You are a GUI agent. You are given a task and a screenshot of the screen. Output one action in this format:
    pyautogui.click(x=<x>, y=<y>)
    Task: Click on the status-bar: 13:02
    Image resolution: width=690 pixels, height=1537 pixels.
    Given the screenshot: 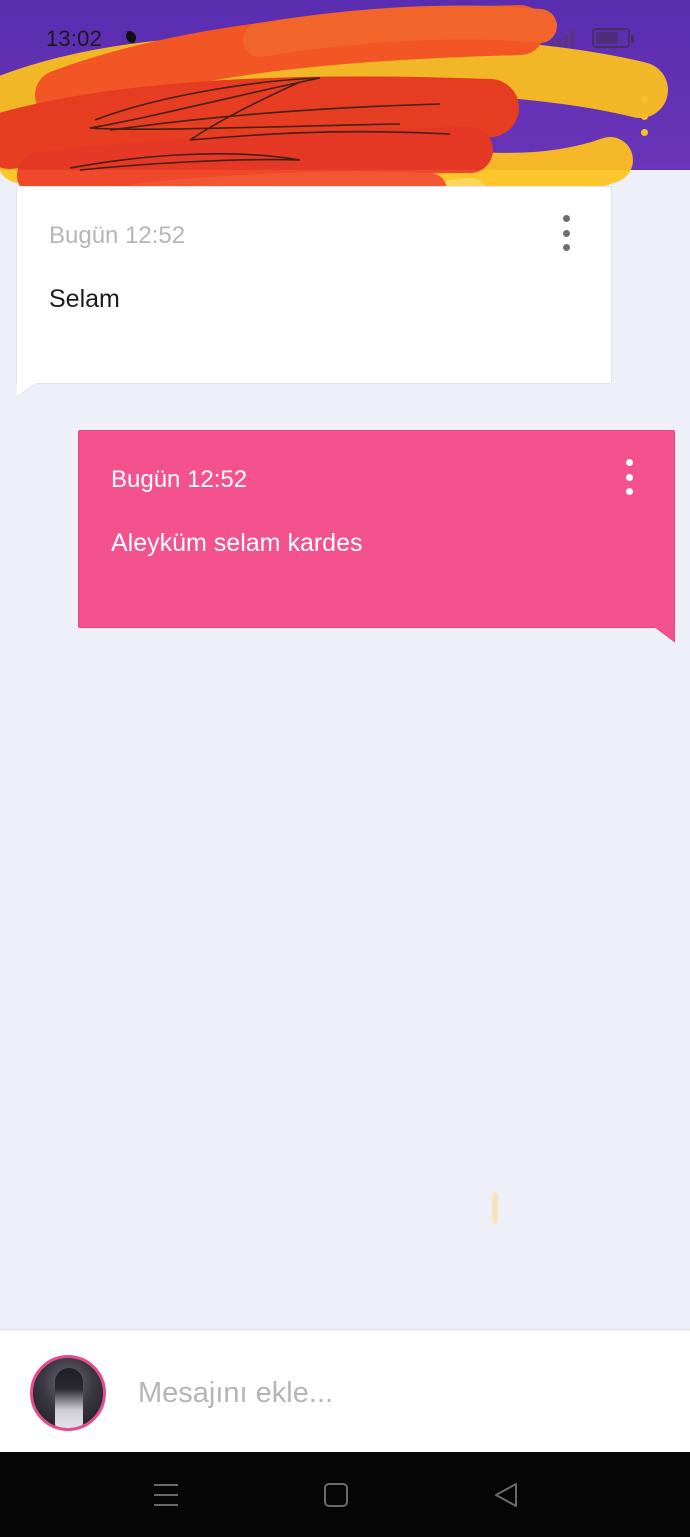 What is the action you would take?
    pyautogui.click(x=345, y=31)
    